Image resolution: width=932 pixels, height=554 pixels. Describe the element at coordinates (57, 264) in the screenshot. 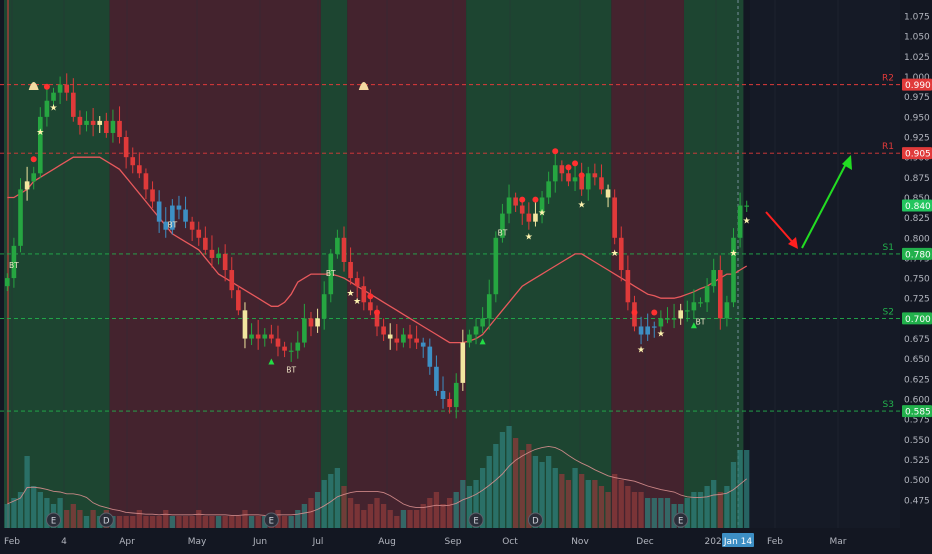

I see `zone-bull` at that location.